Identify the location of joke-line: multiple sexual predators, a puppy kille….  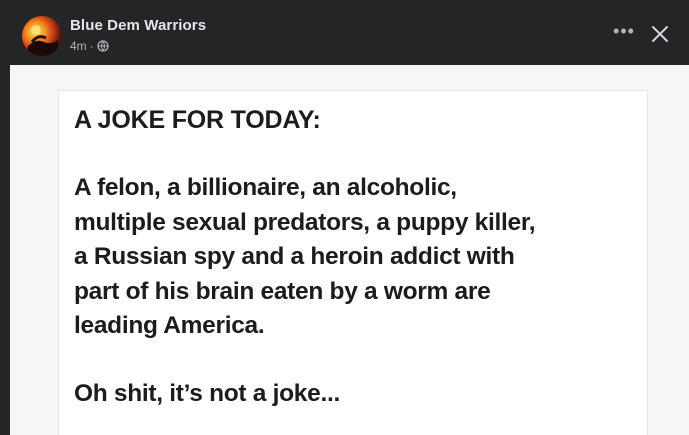
(305, 222).